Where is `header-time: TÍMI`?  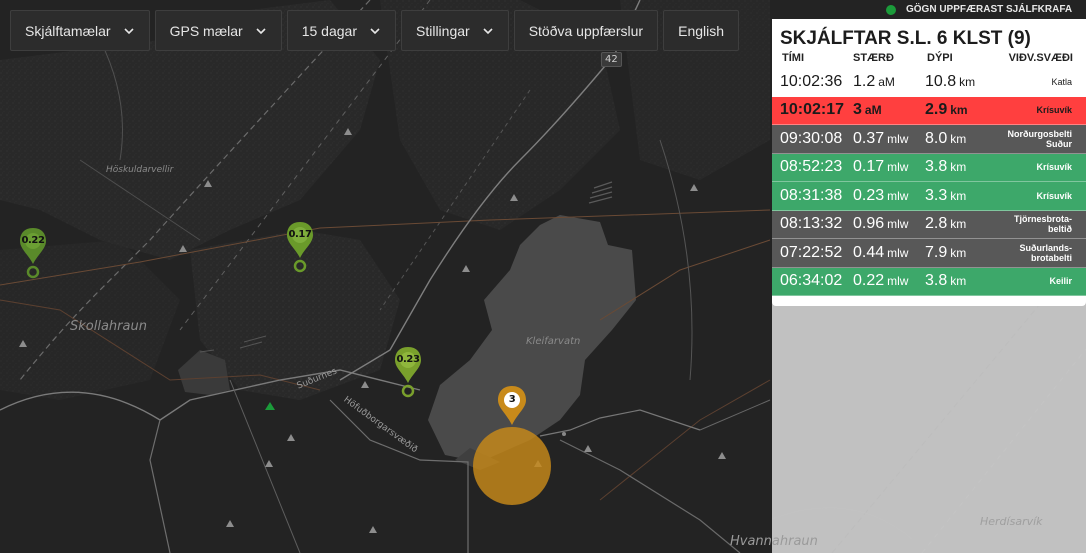
header-time: TÍMI is located at coordinates (793, 58).